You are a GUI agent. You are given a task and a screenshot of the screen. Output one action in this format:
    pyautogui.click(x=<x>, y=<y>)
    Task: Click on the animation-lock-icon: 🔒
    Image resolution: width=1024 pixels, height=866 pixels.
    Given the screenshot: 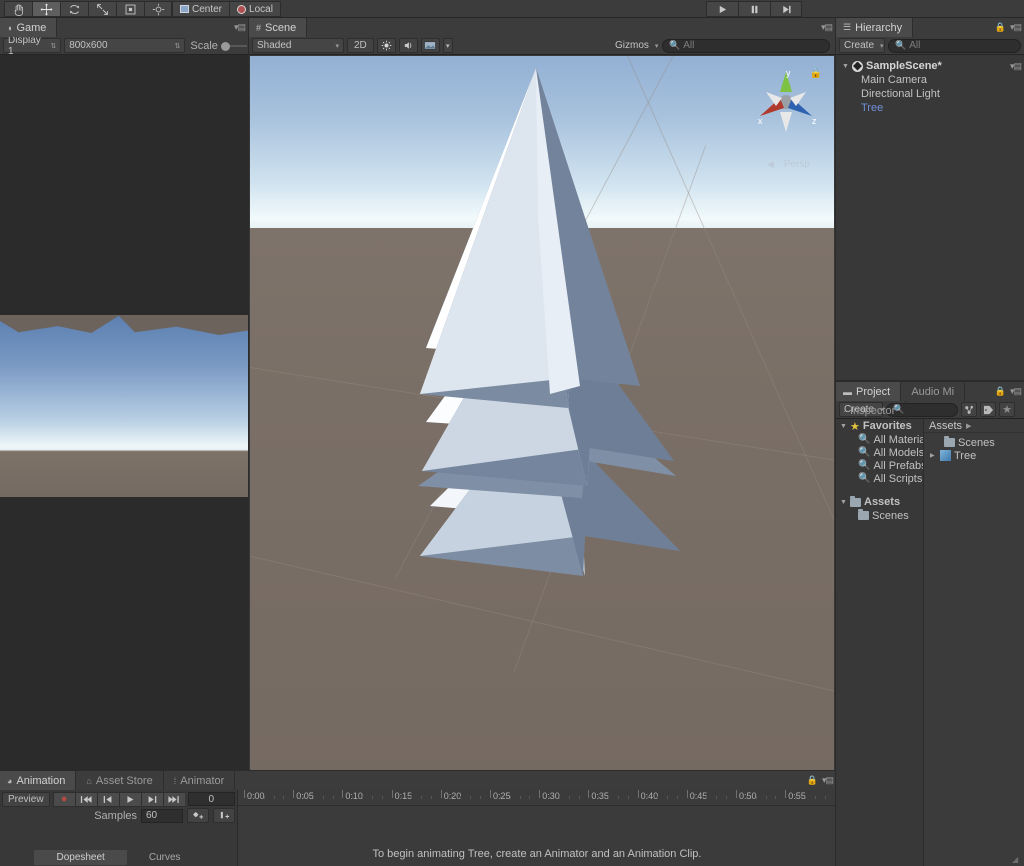 What is the action you would take?
    pyautogui.click(x=812, y=780)
    